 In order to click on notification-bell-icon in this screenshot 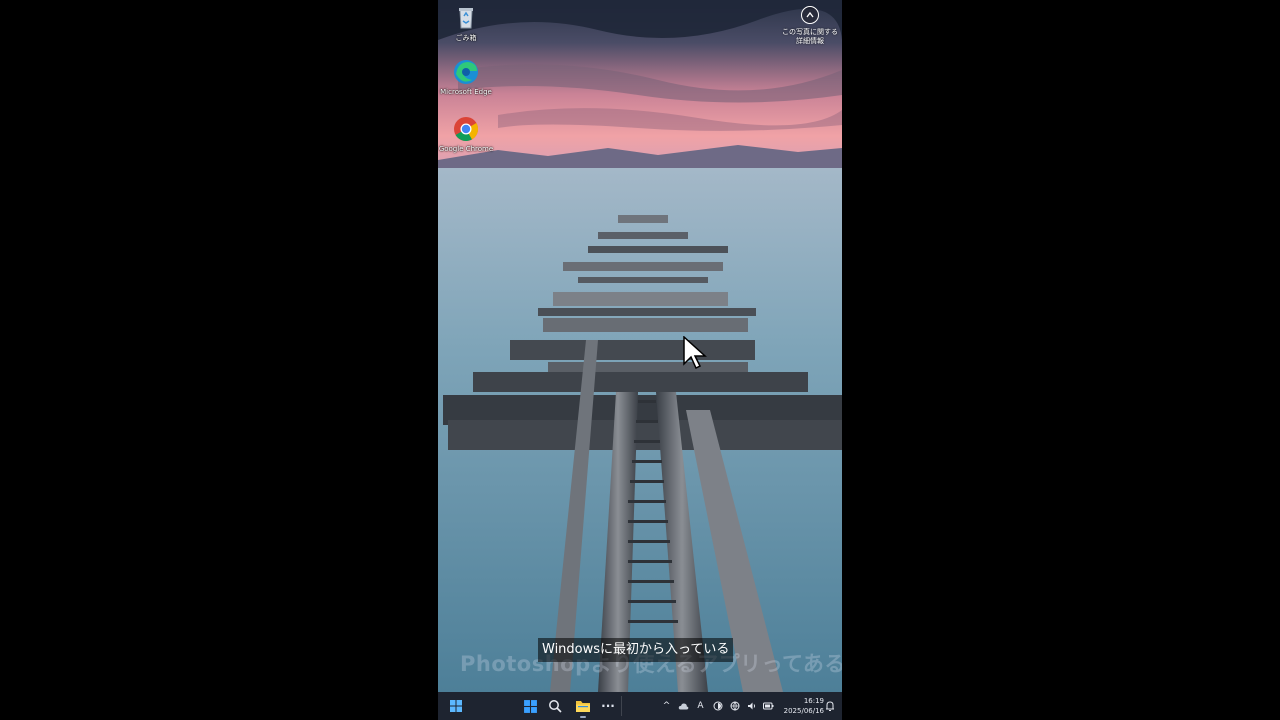, I will do `click(830, 706)`.